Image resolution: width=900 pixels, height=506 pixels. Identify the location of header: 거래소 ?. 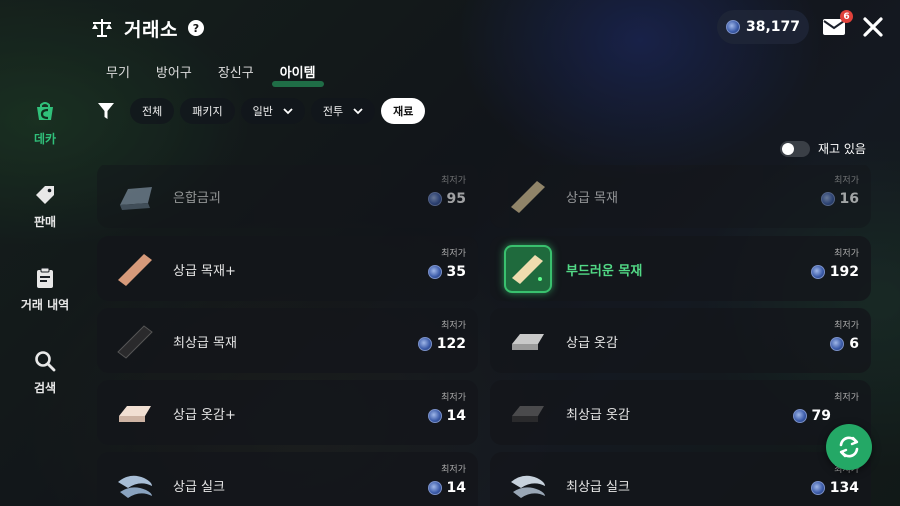
(147, 28).